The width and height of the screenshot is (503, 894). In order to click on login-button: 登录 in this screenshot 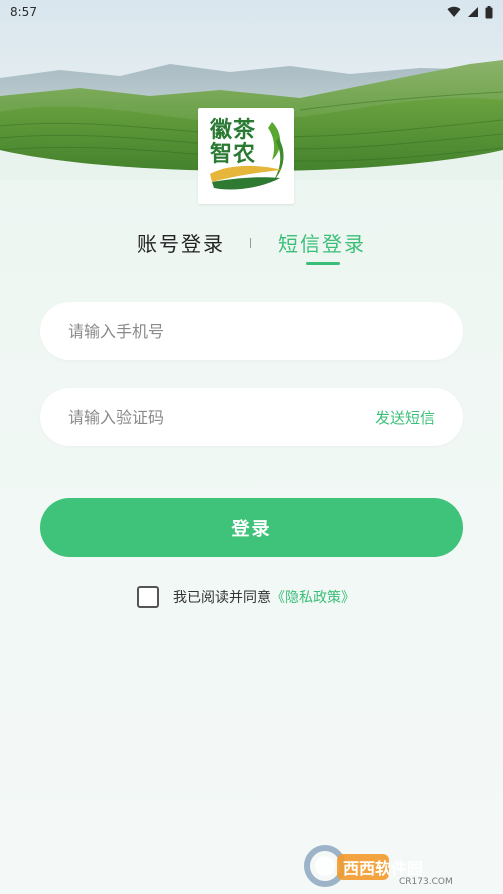, I will do `click(251, 527)`.